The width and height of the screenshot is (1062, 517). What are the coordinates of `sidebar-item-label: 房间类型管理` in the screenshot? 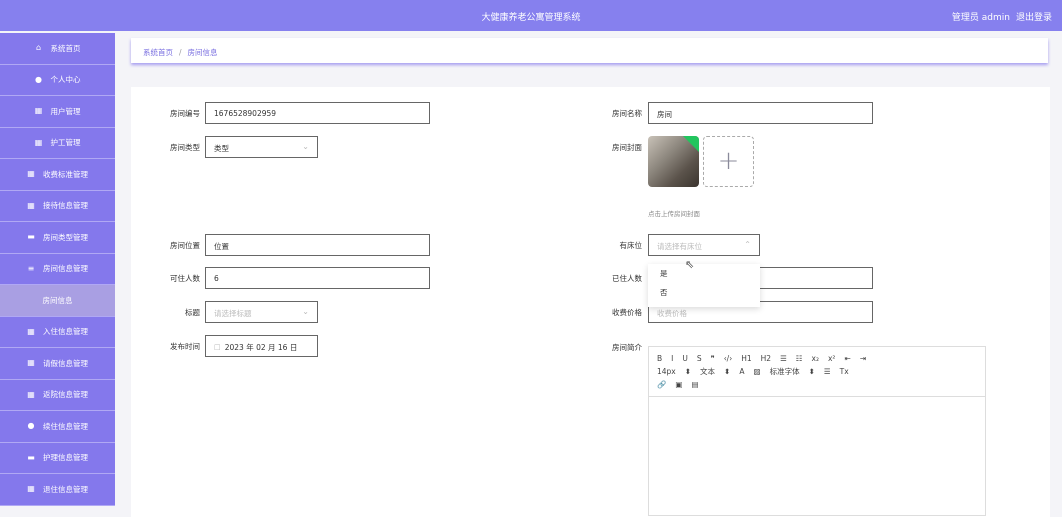 It's located at (65, 237).